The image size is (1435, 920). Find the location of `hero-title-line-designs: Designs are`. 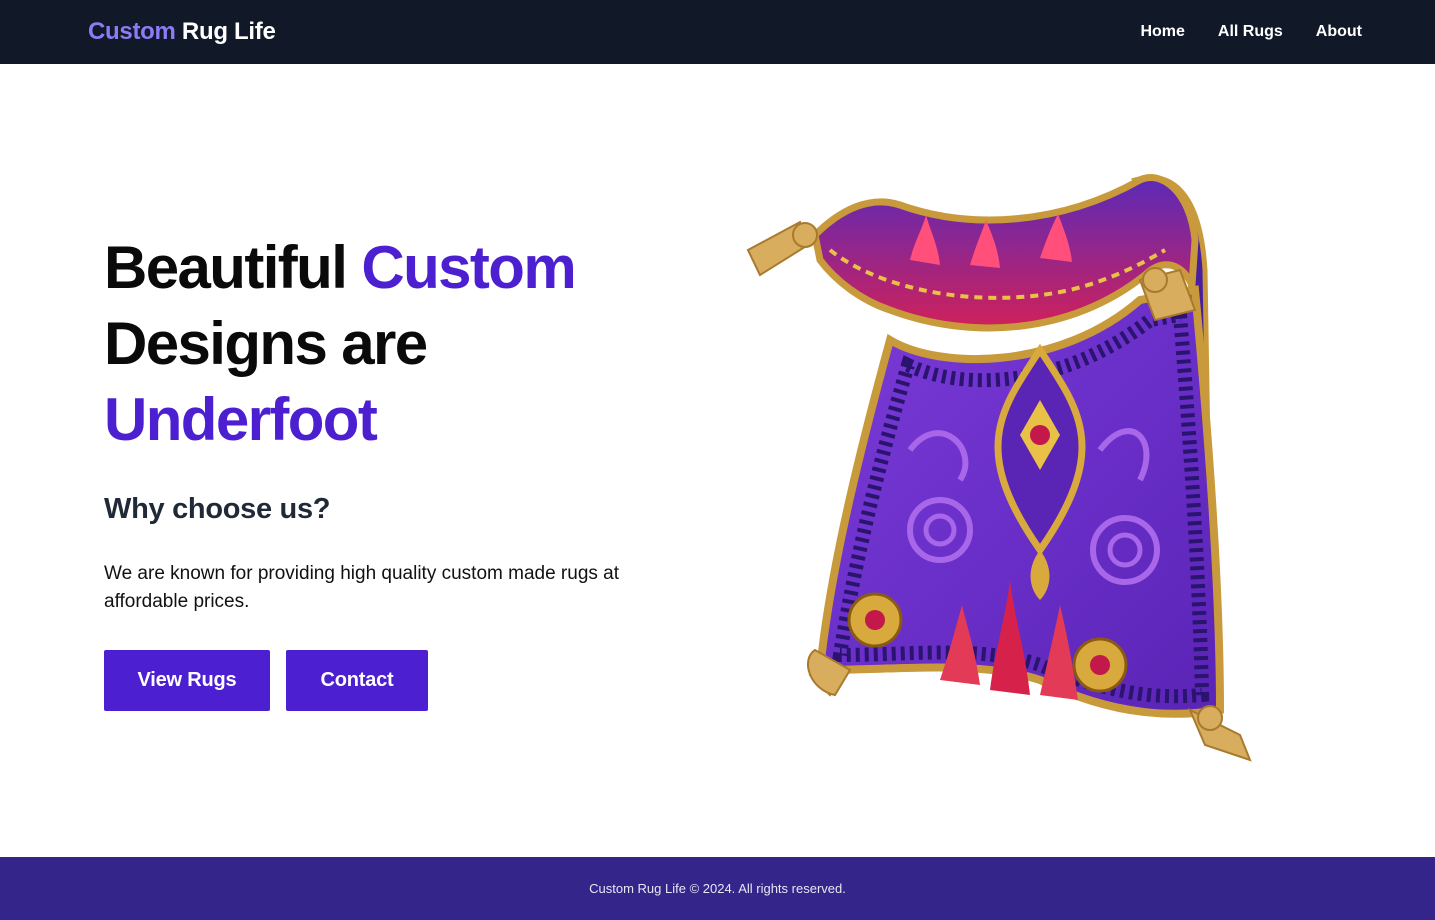

hero-title-line-designs: Designs are is located at coordinates (266, 343).